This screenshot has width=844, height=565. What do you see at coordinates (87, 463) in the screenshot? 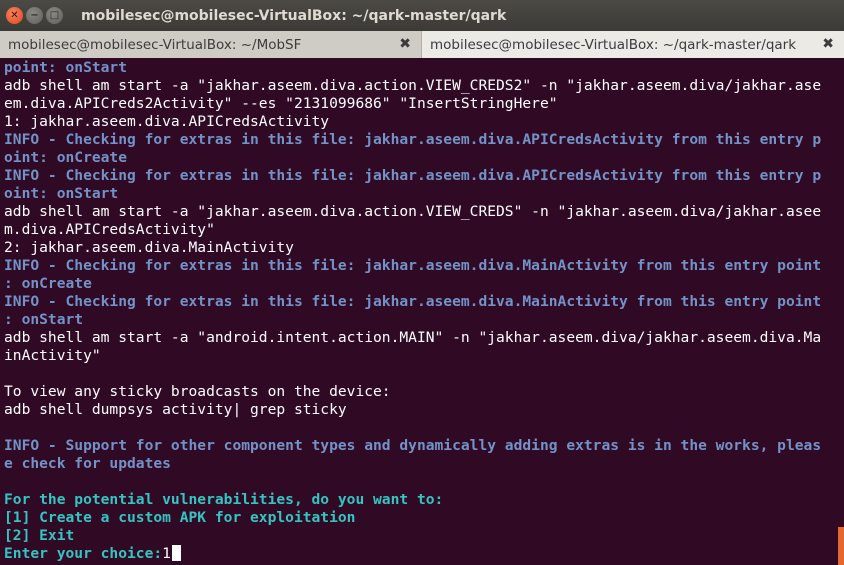
I see `terminal-line: e check for updates` at bounding box center [87, 463].